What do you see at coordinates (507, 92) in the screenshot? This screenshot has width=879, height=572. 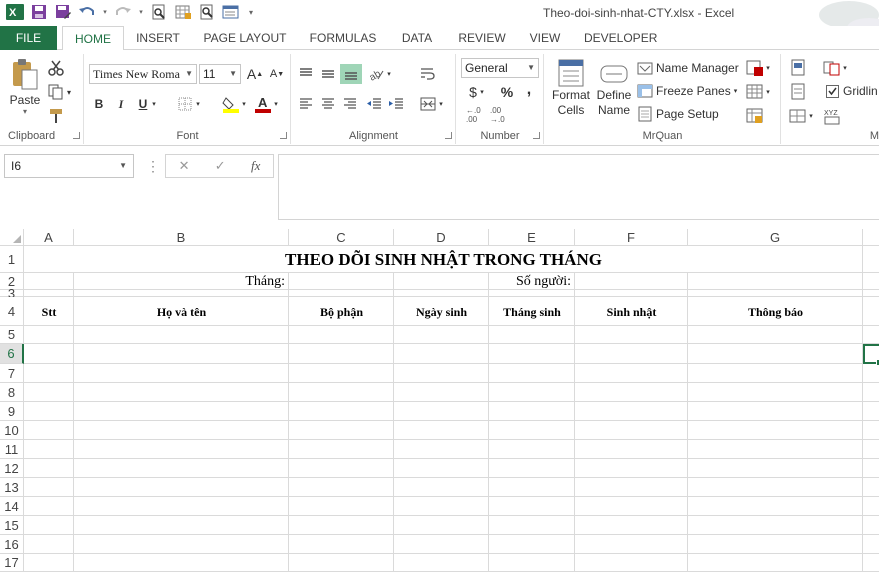 I see `percent-button: %` at bounding box center [507, 92].